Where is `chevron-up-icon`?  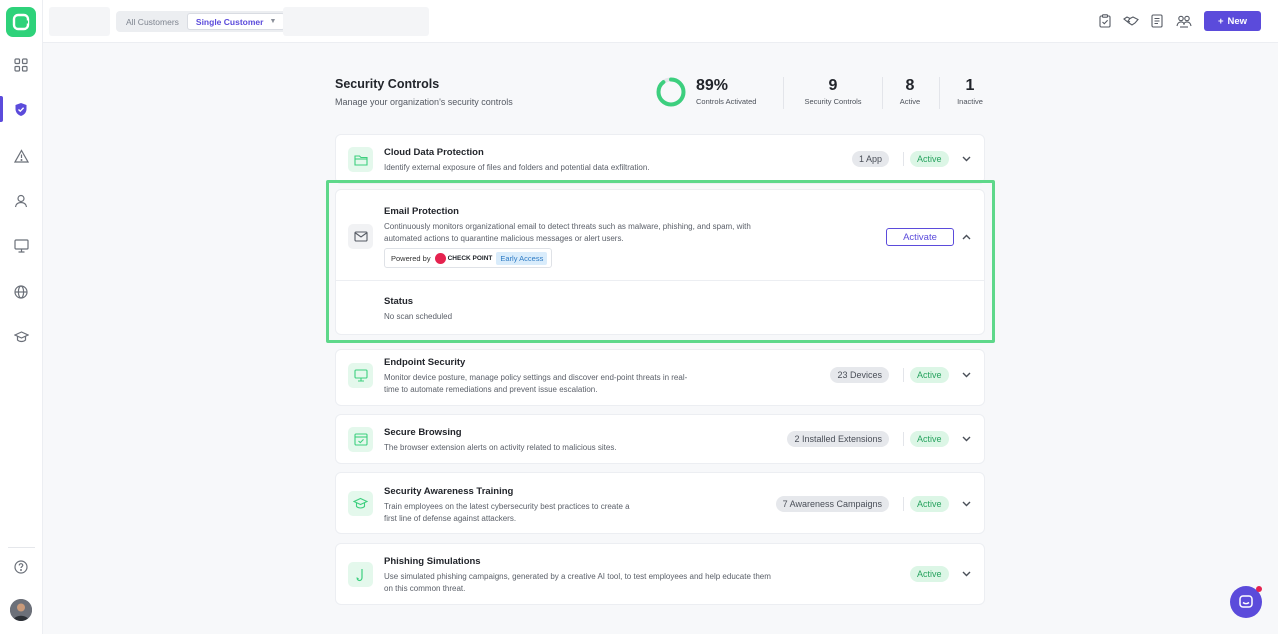
chevron-up-icon is located at coordinates (966, 237).